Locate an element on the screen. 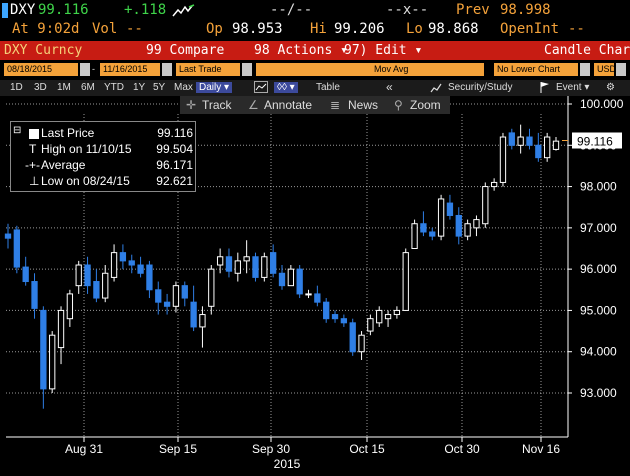 This screenshot has height=476, width=630. sparkline-icon is located at coordinates (183, 10).